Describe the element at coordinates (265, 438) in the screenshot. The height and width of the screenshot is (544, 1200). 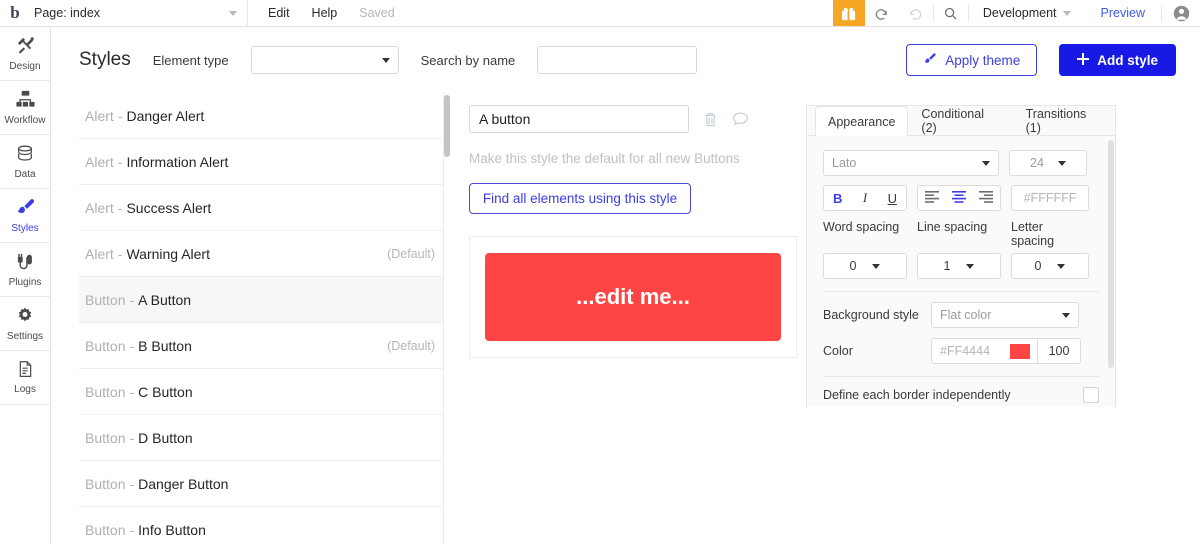
I see `style-list-row: Button - D Button` at that location.